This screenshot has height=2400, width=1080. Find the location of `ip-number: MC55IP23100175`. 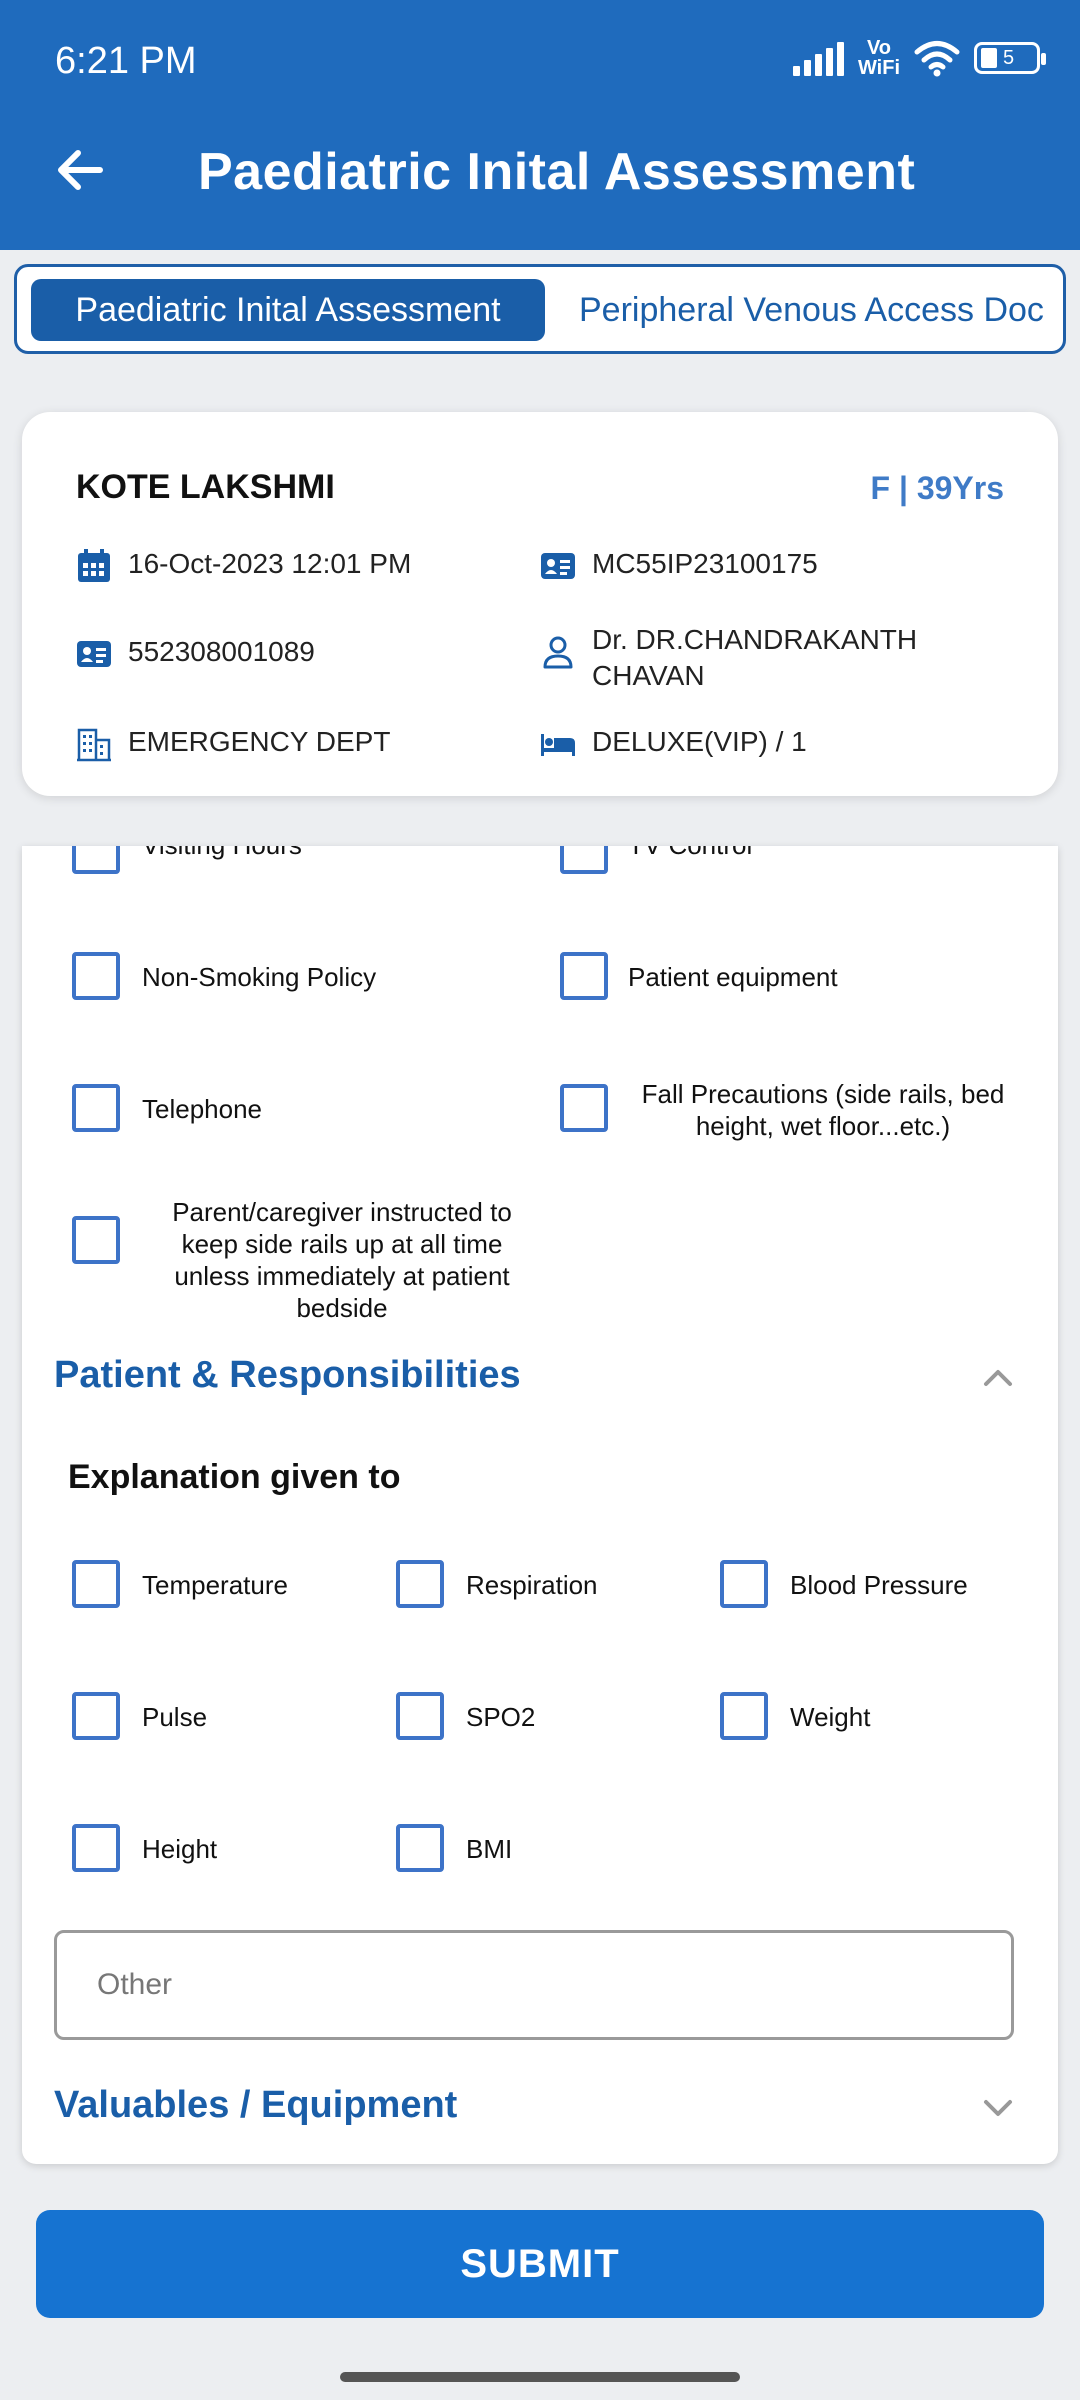

ip-number: MC55IP23100175 is located at coordinates (705, 563).